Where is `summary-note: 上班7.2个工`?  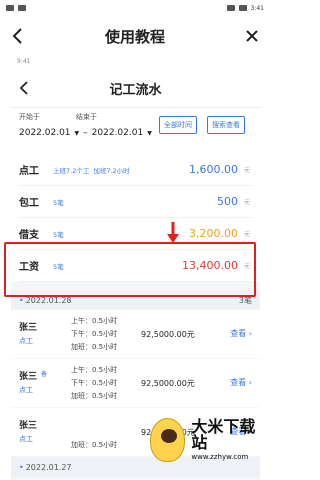
summary-note: 上班7.2个工 is located at coordinates (71, 170).